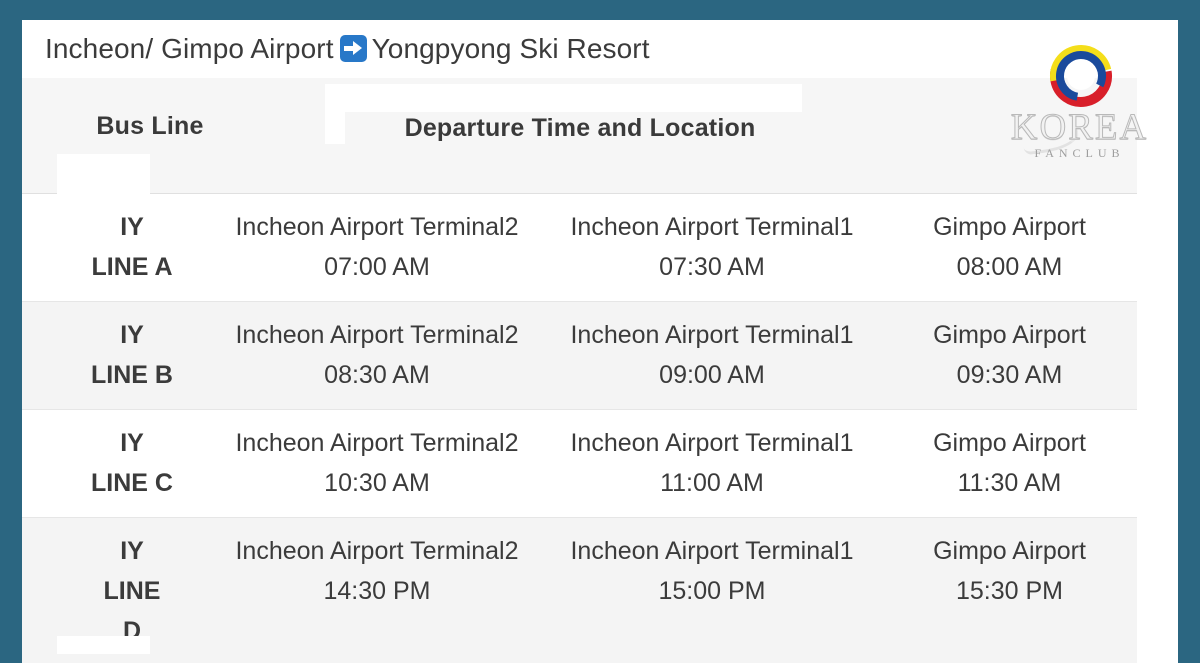 This screenshot has height=663, width=1200. I want to click on logo-brand-text: KOREA, so click(1079, 127).